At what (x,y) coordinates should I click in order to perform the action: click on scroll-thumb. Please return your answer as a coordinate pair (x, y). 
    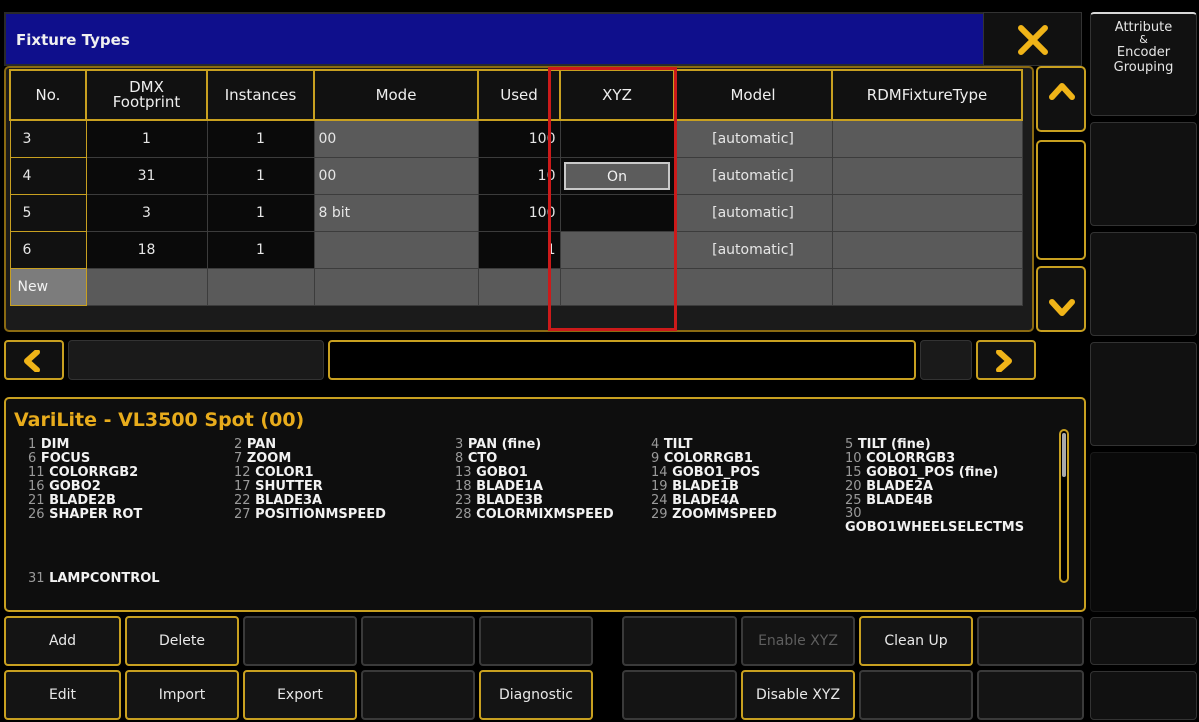
    Looking at the image, I should click on (1061, 200).